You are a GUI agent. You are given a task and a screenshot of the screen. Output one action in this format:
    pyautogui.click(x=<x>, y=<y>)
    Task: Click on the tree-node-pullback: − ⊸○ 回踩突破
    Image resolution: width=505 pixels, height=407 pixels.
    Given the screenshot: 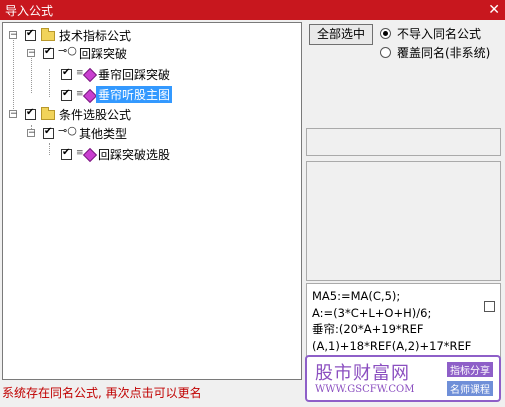 What is the action you would take?
    pyautogui.click(x=148, y=53)
    